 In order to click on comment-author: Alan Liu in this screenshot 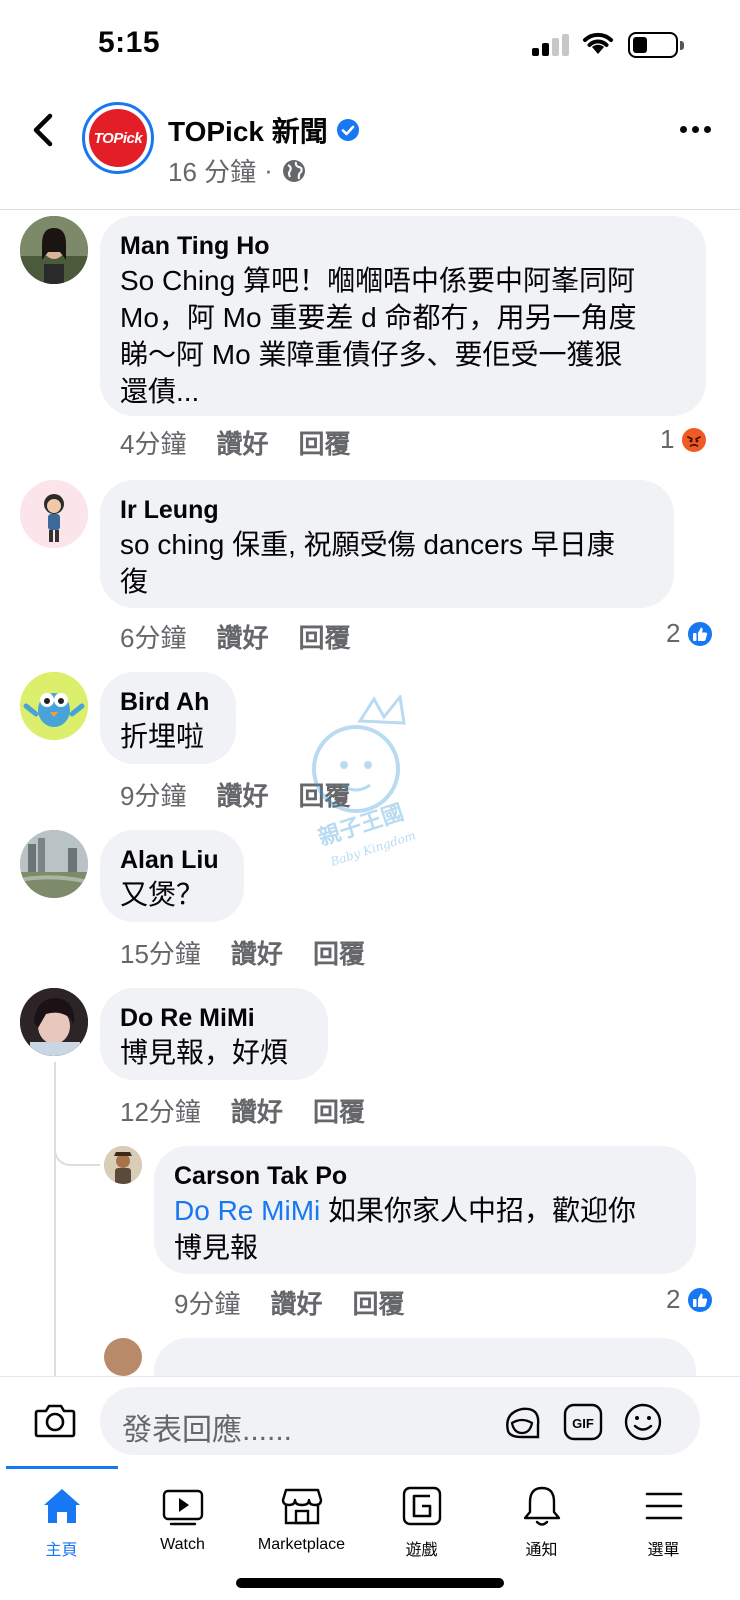, I will do `click(172, 860)`.